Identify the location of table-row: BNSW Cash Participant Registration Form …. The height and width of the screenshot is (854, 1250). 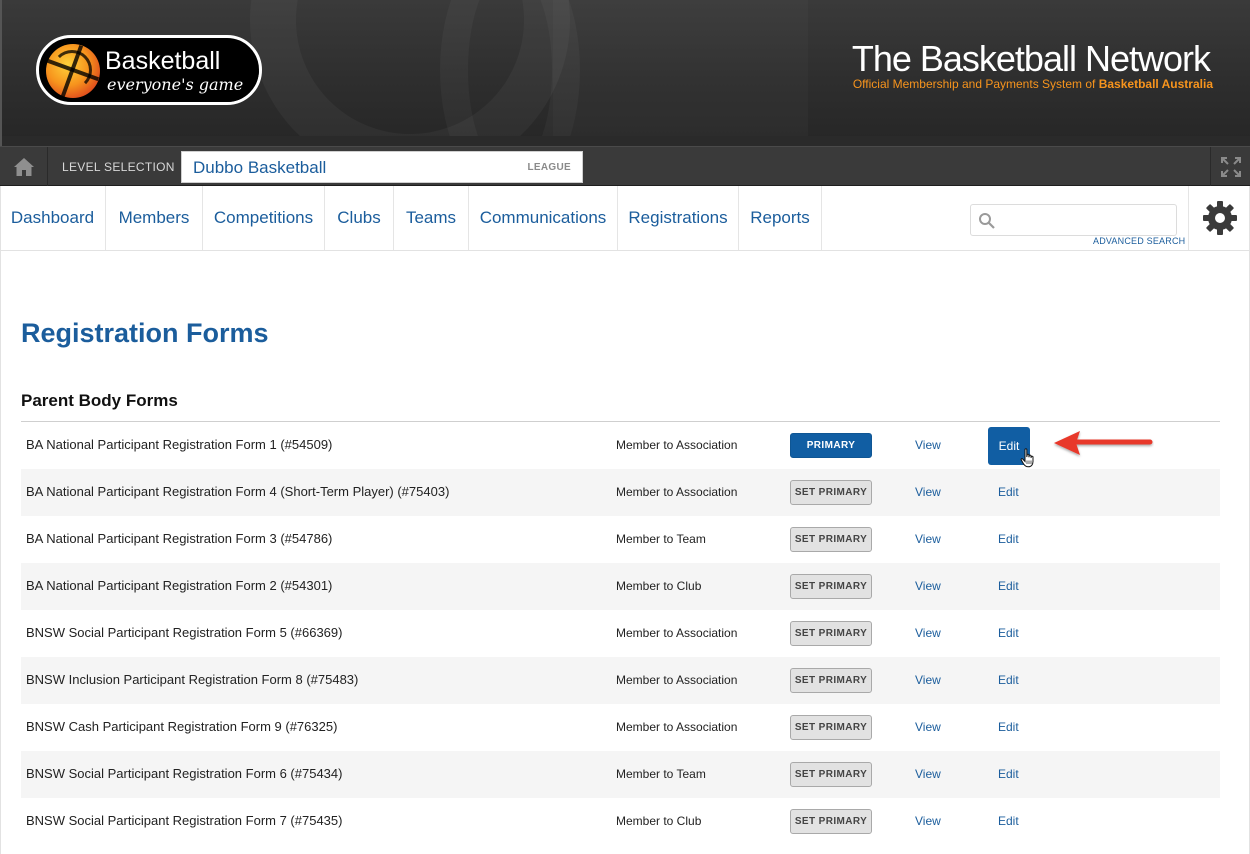
(620, 727).